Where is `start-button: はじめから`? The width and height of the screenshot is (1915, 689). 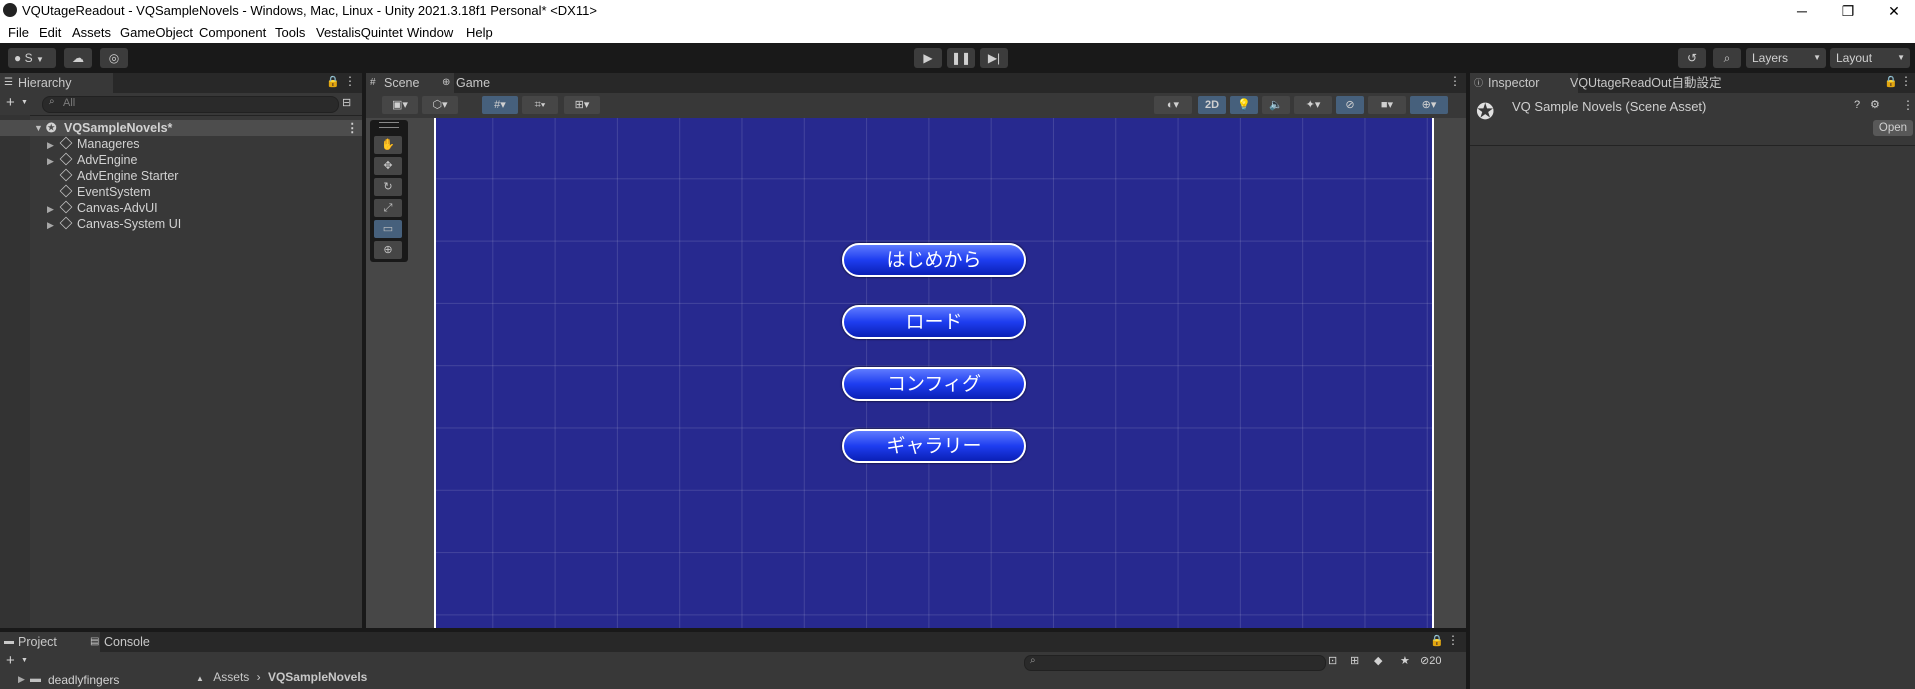
start-button: はじめから is located at coordinates (934, 260).